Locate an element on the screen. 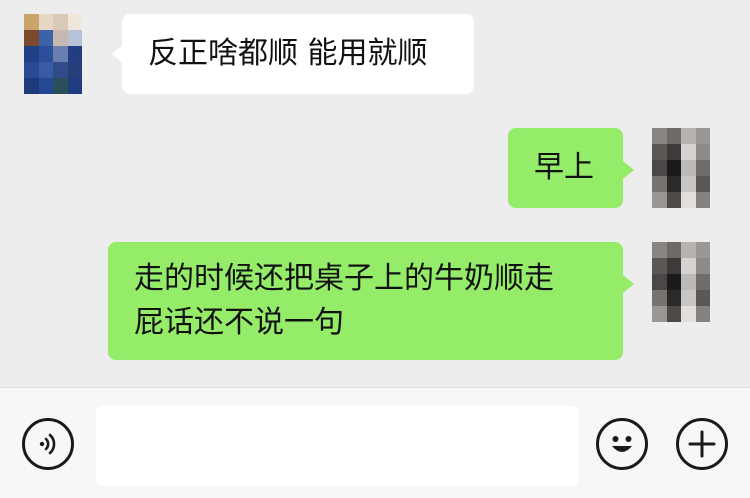 This screenshot has width=750, height=498. message-text-line: 走的时候还把桌子上的牛奶顺走 is located at coordinates (344, 278).